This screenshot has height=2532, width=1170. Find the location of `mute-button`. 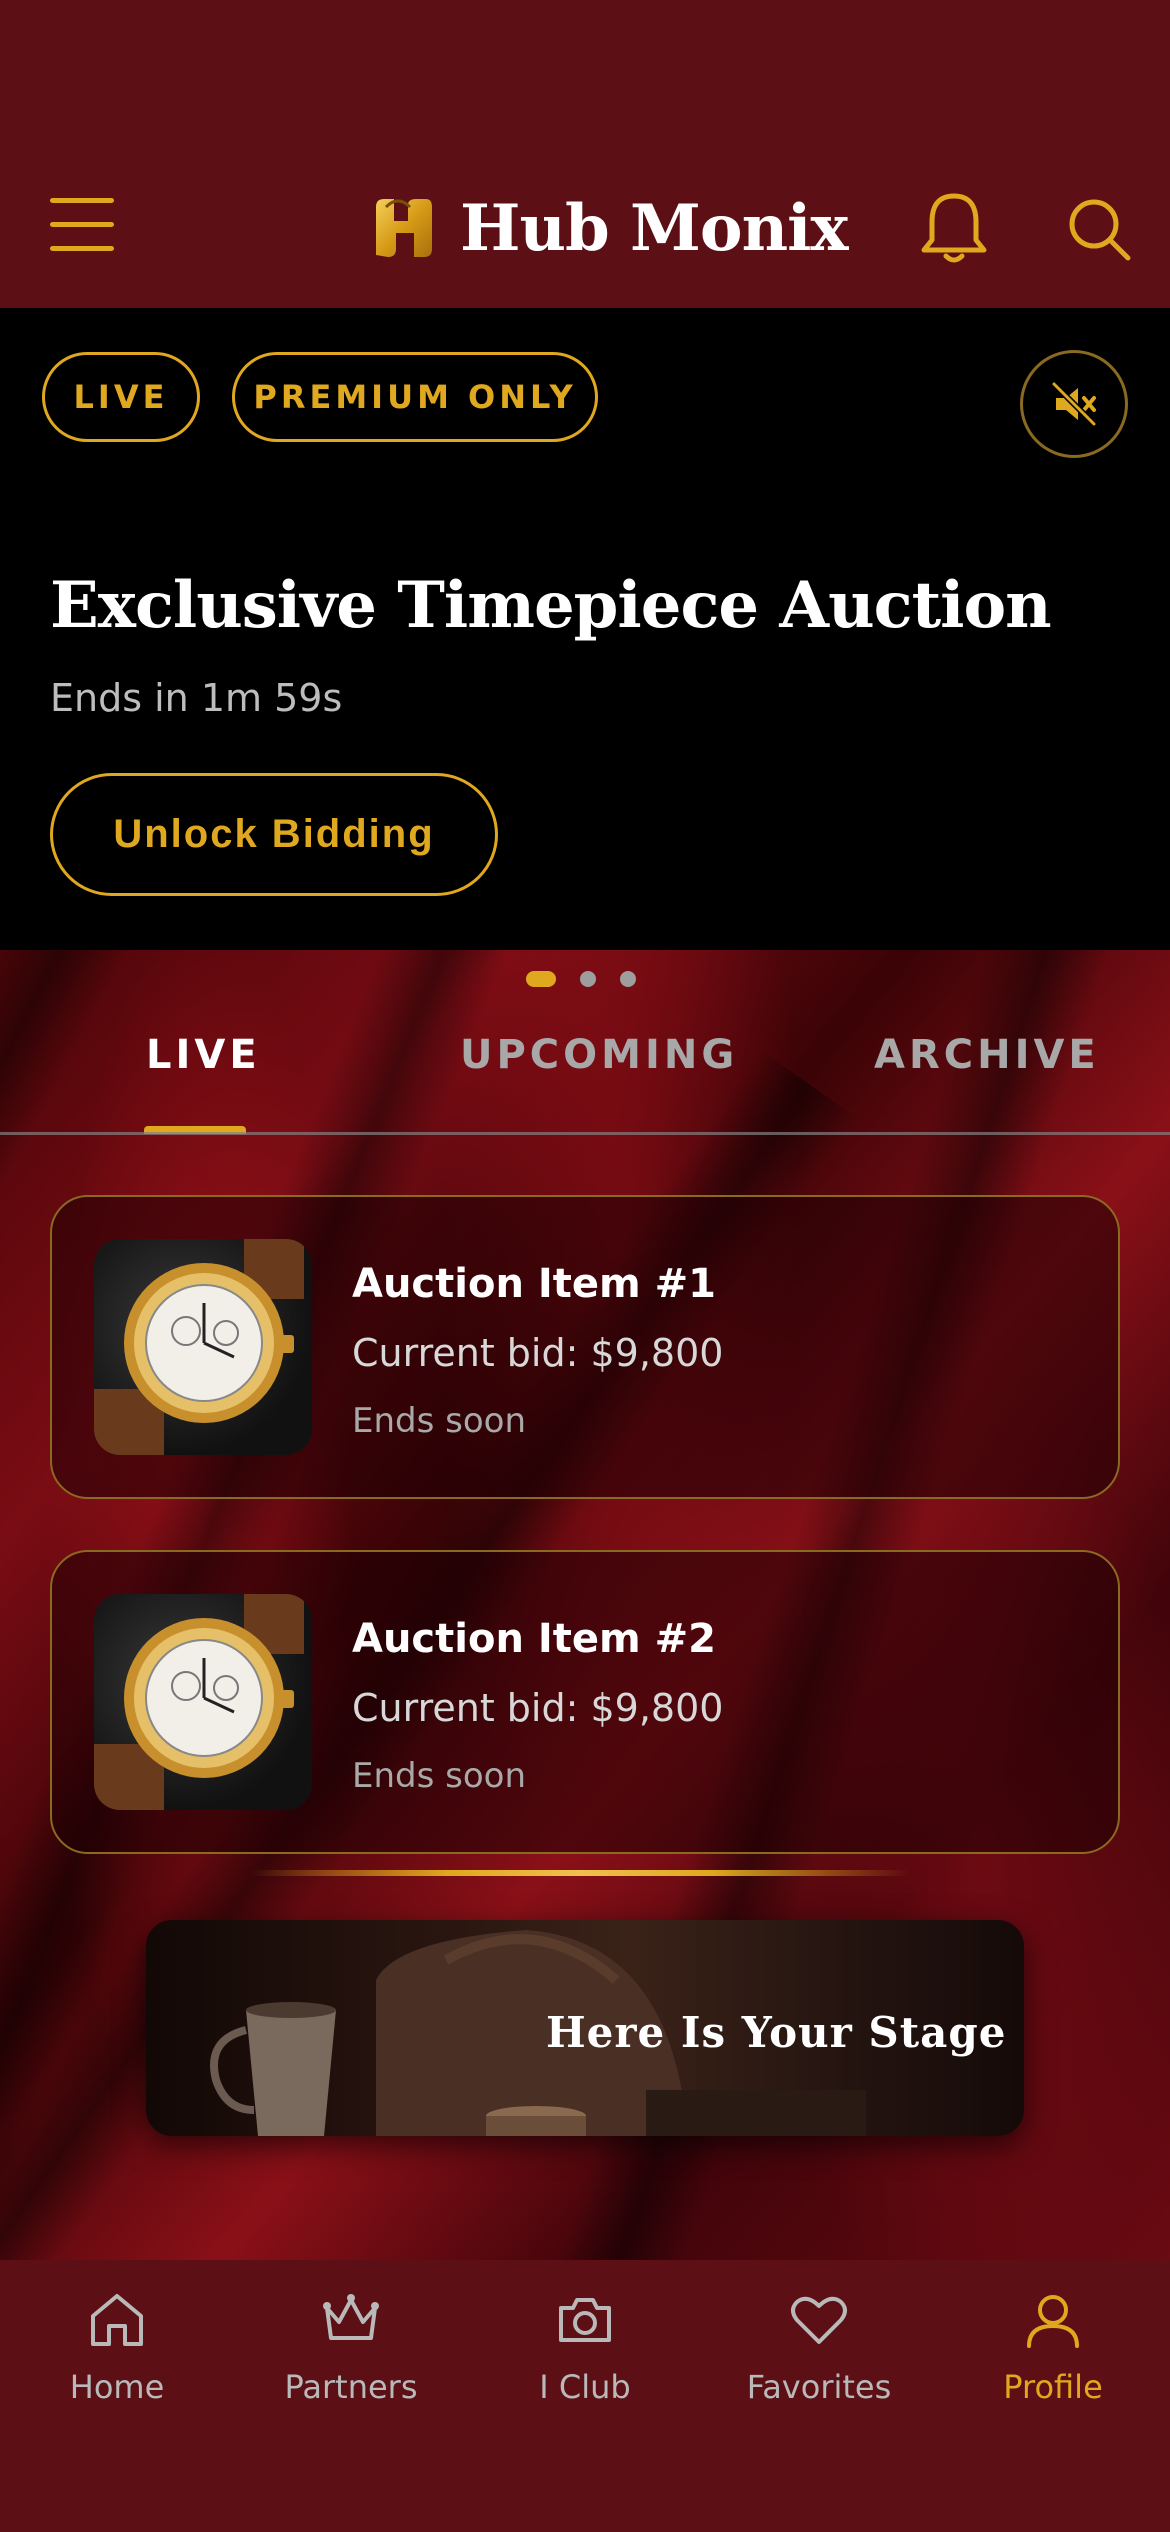

mute-button is located at coordinates (1074, 404).